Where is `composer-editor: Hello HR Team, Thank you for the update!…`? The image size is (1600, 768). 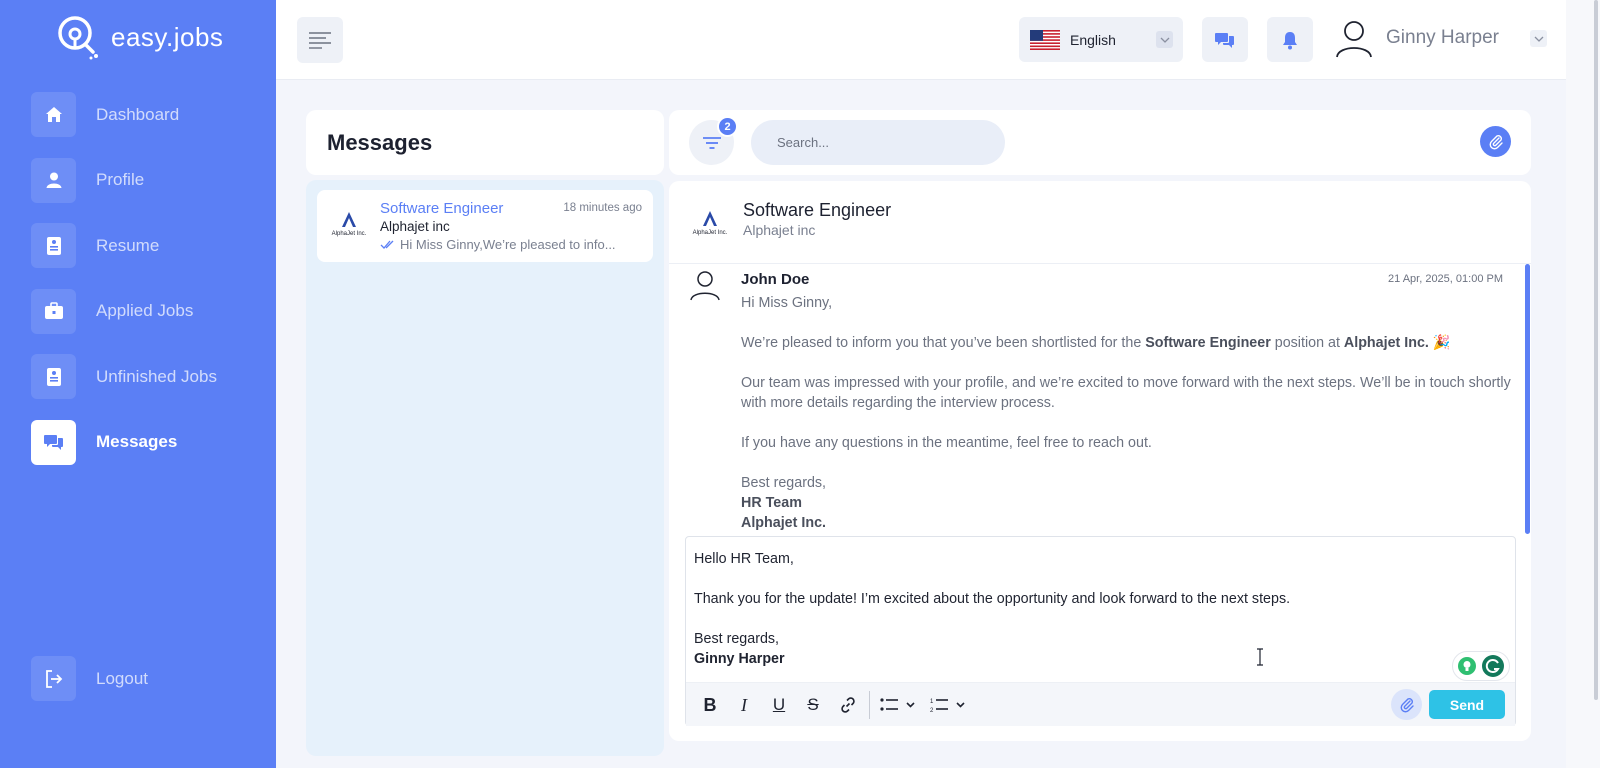 composer-editor: Hello HR Team, Thank you for the update!… is located at coordinates (1094, 609).